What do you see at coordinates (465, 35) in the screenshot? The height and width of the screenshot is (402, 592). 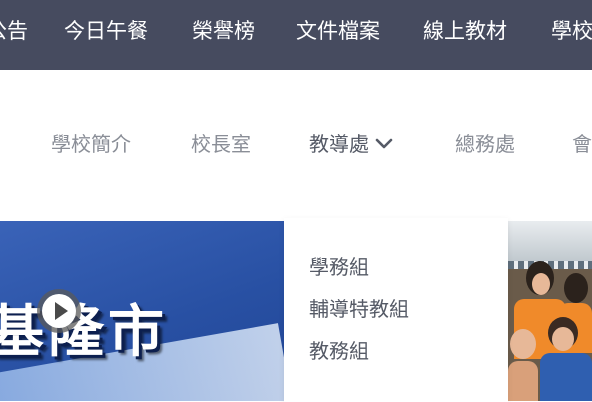 I see `top-nav-item-online-materials: 線上教材` at bounding box center [465, 35].